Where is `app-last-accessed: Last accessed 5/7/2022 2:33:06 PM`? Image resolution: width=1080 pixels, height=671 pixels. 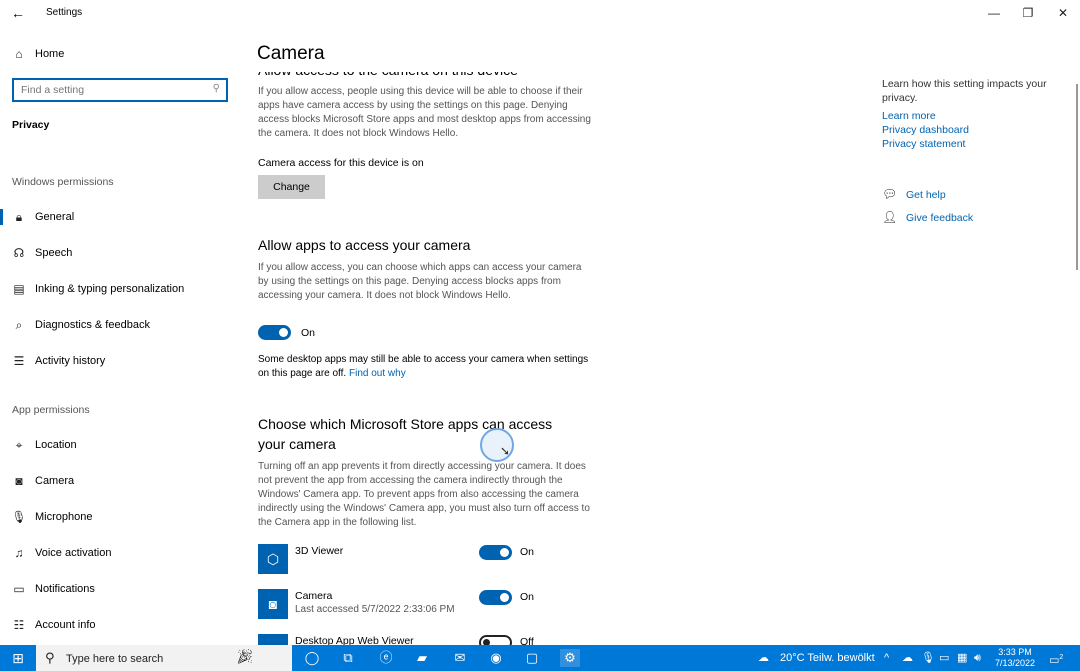
app-last-accessed: Last accessed 5/7/2022 2:33:06 PM is located at coordinates (375, 609).